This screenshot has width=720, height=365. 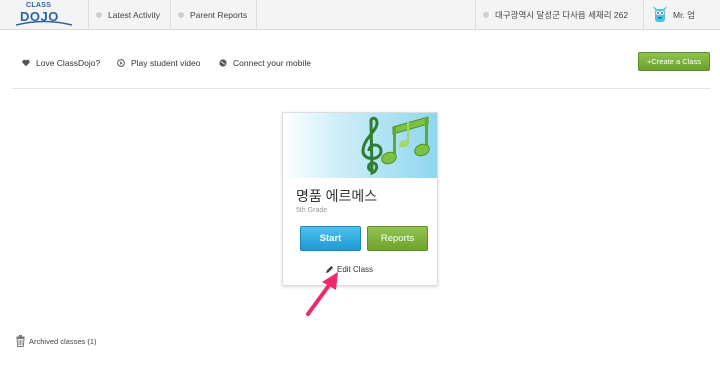 What do you see at coordinates (397, 238) in the screenshot?
I see `reports-button: Reports` at bounding box center [397, 238].